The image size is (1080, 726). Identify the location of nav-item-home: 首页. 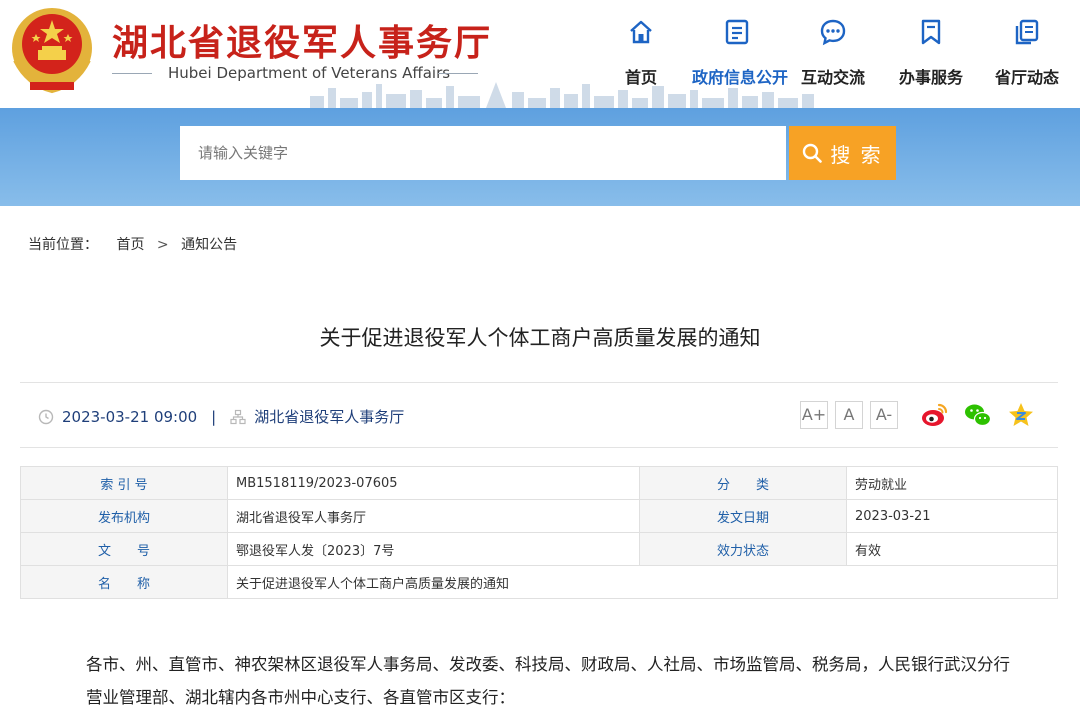
(641, 52).